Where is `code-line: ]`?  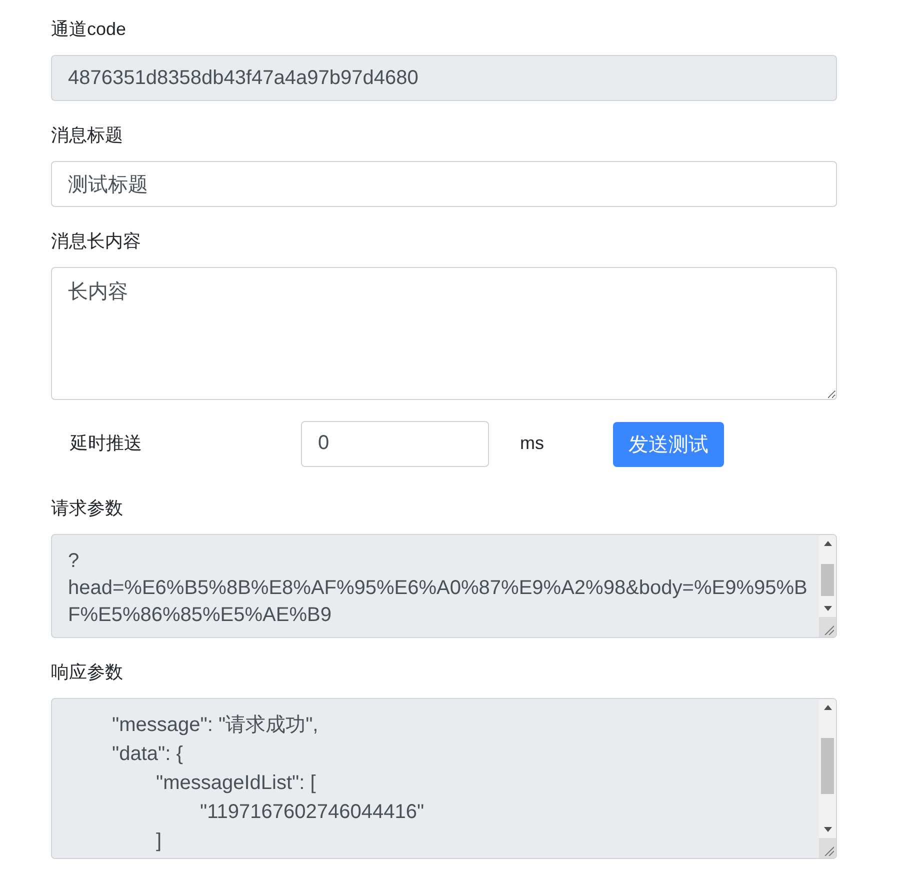
code-line: ] is located at coordinates (159, 841).